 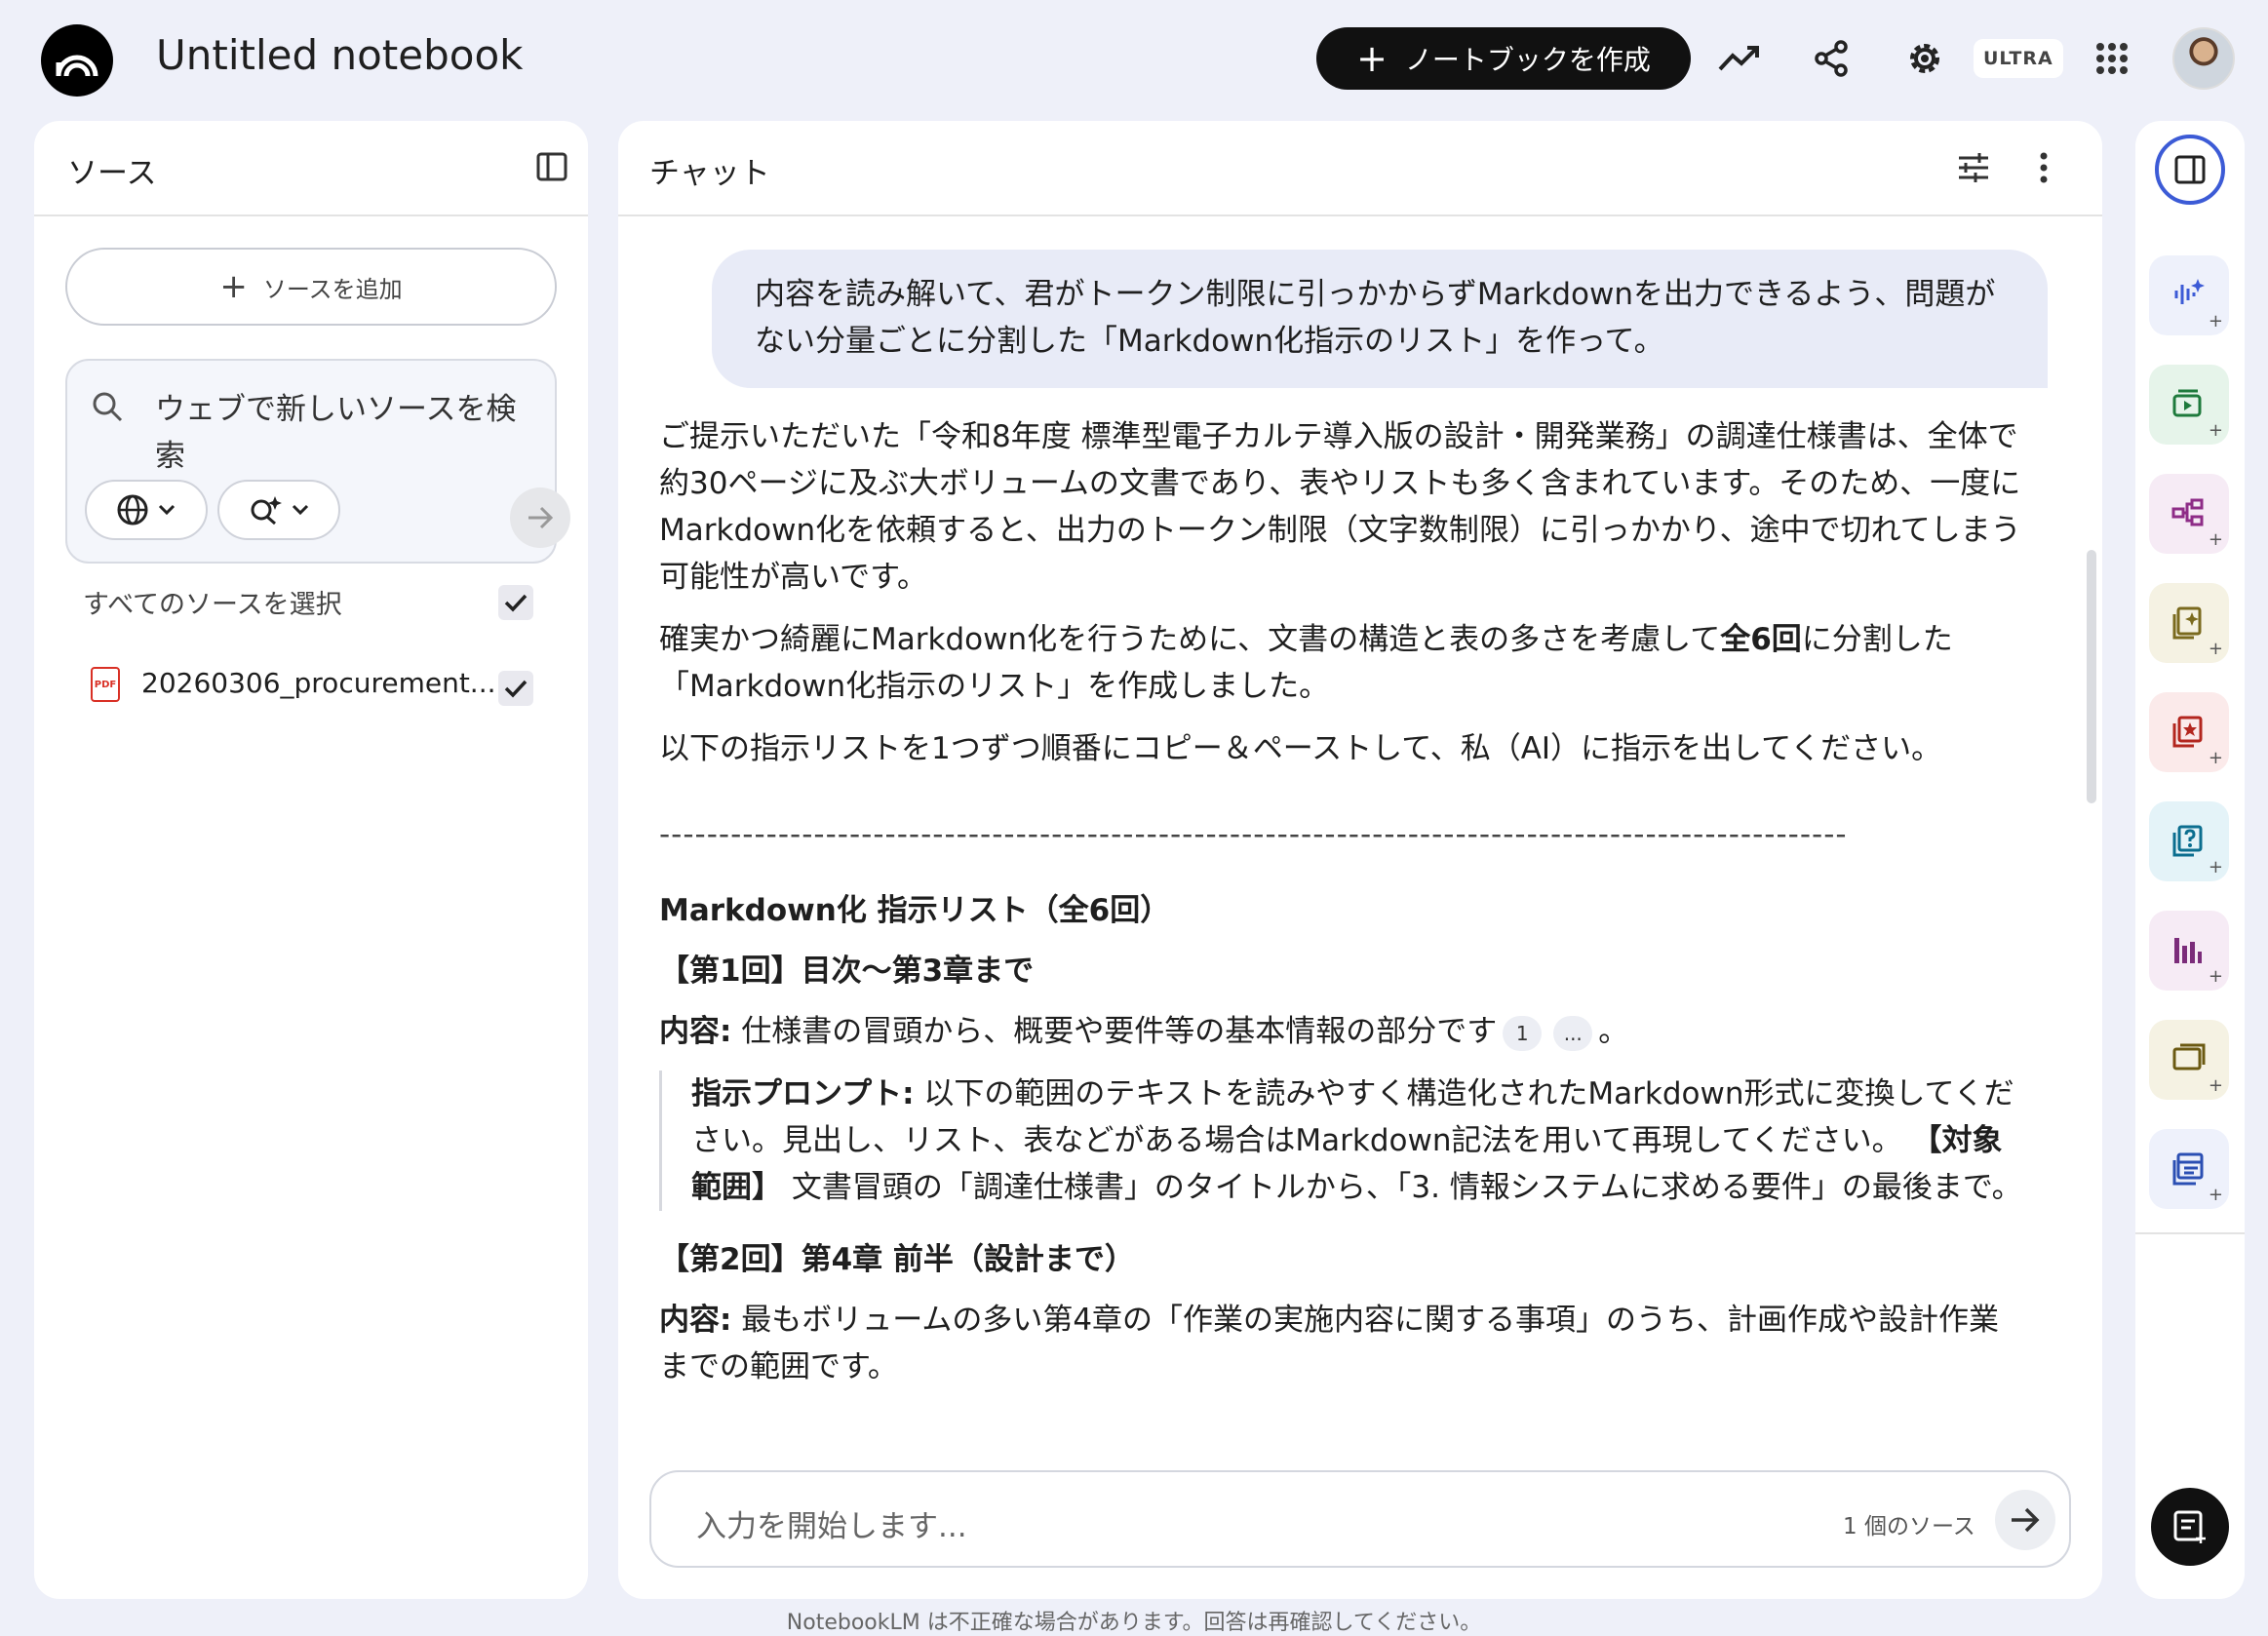 I want to click on tune-settings-icon, so click(x=1974, y=169).